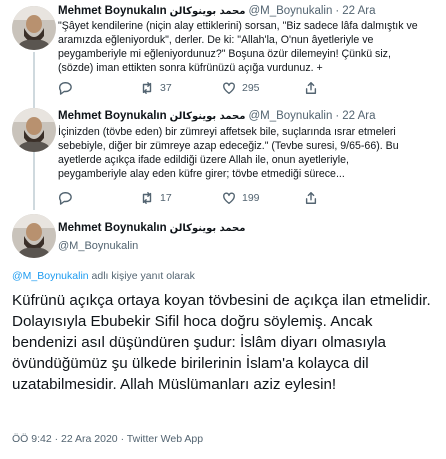 This screenshot has width=446, height=459. Describe the element at coordinates (251, 198) in the screenshot. I see `like-count: 199` at that location.